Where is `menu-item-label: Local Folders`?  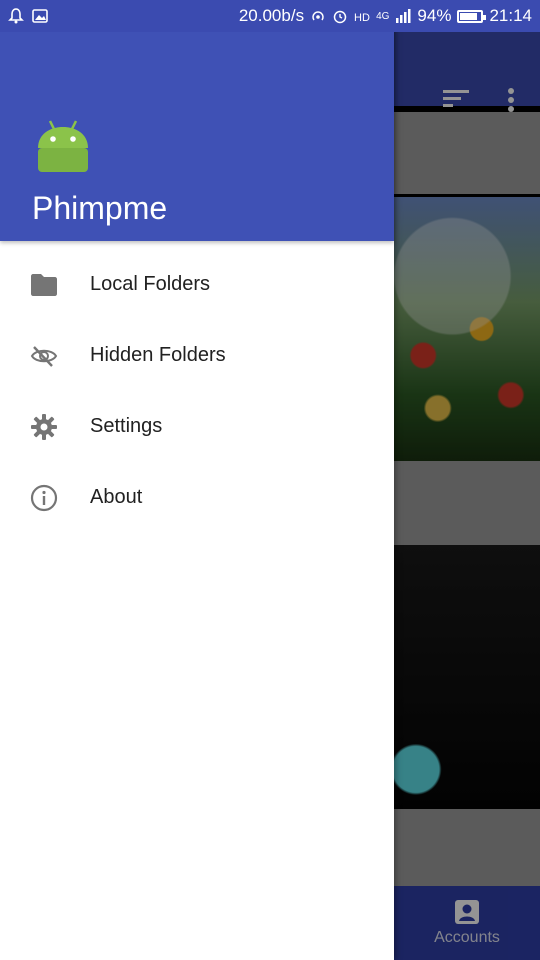
menu-item-label: Local Folders is located at coordinates (150, 284).